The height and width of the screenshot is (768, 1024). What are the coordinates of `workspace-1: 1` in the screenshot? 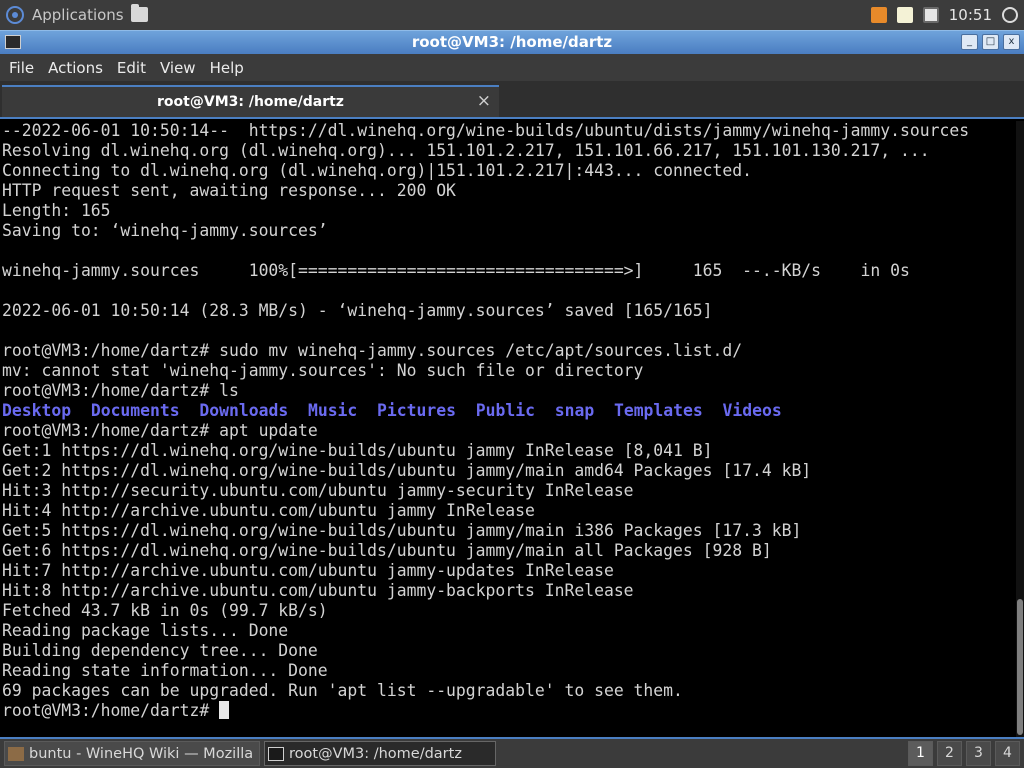 It's located at (920, 753).